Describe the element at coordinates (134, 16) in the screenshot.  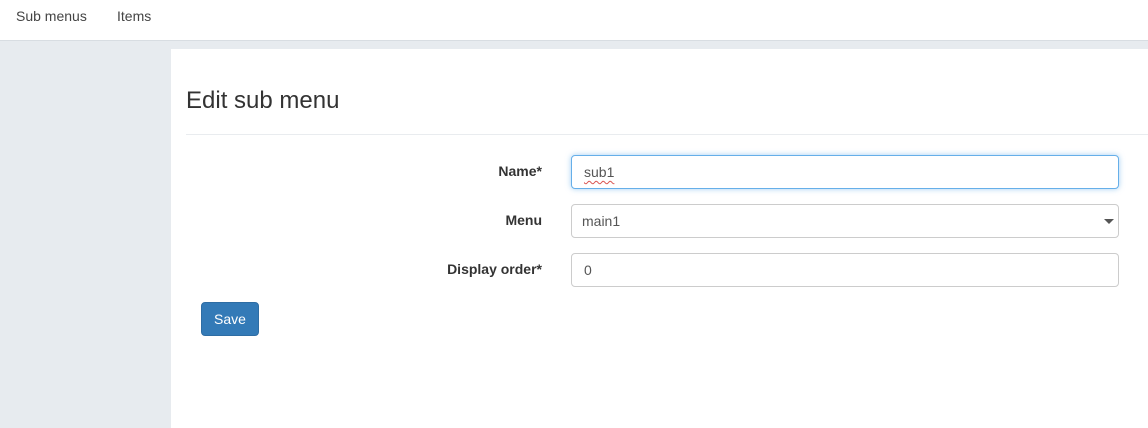
I see `nav-item-items: Items` at that location.